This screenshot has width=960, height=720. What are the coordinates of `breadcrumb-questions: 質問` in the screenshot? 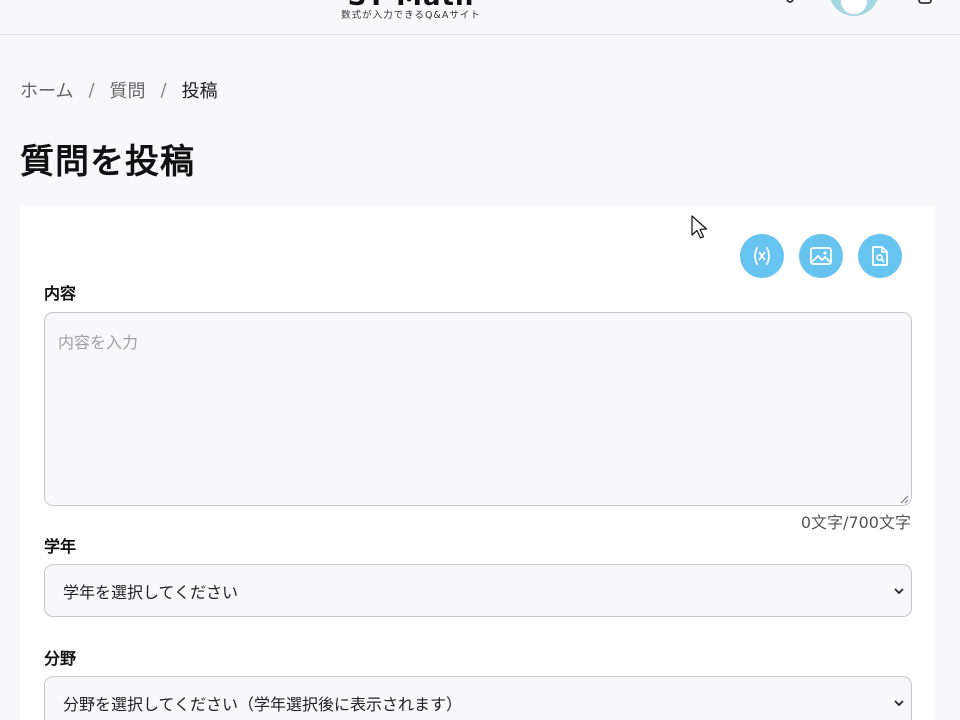 It's located at (128, 90).